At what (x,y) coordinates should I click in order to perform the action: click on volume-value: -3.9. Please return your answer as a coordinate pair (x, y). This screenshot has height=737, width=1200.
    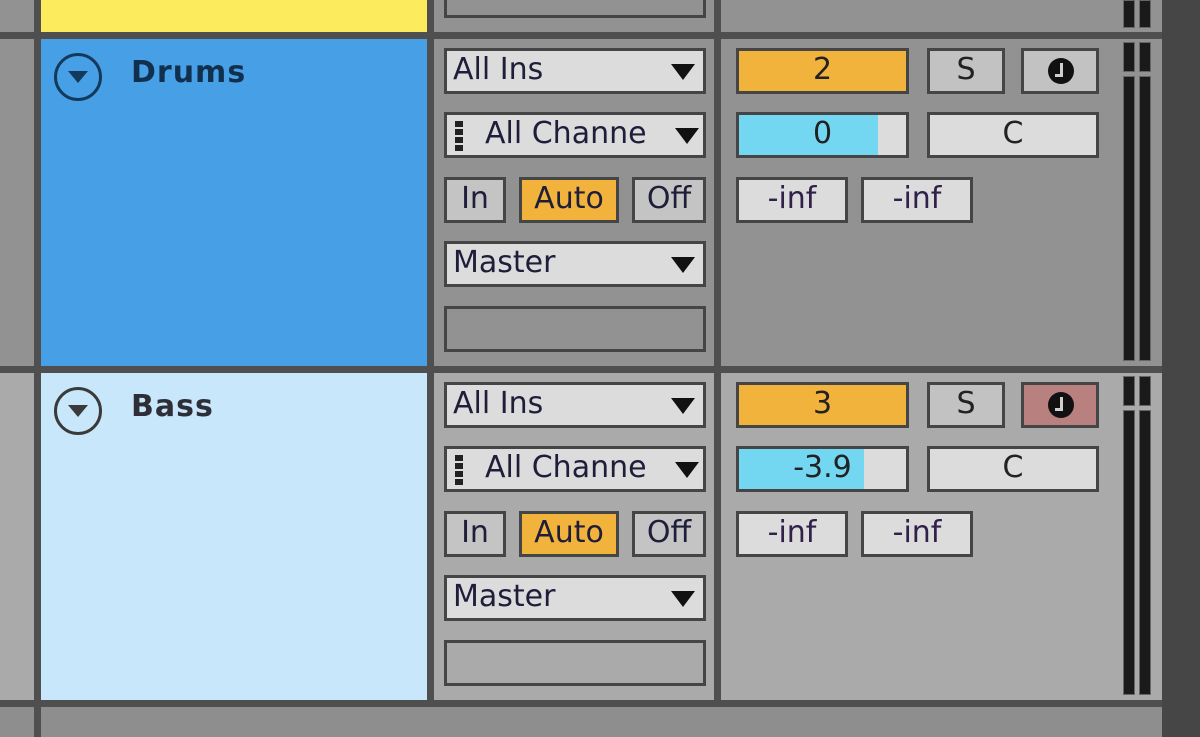
    Looking at the image, I should click on (822, 467).